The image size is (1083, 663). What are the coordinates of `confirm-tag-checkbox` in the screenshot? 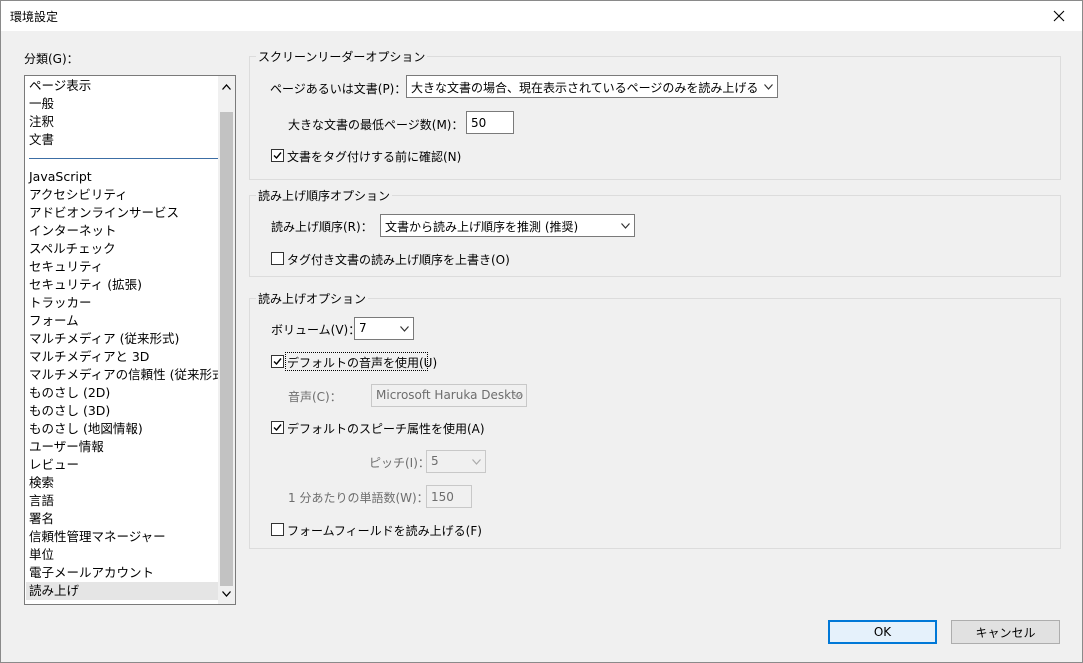 It's located at (277, 155).